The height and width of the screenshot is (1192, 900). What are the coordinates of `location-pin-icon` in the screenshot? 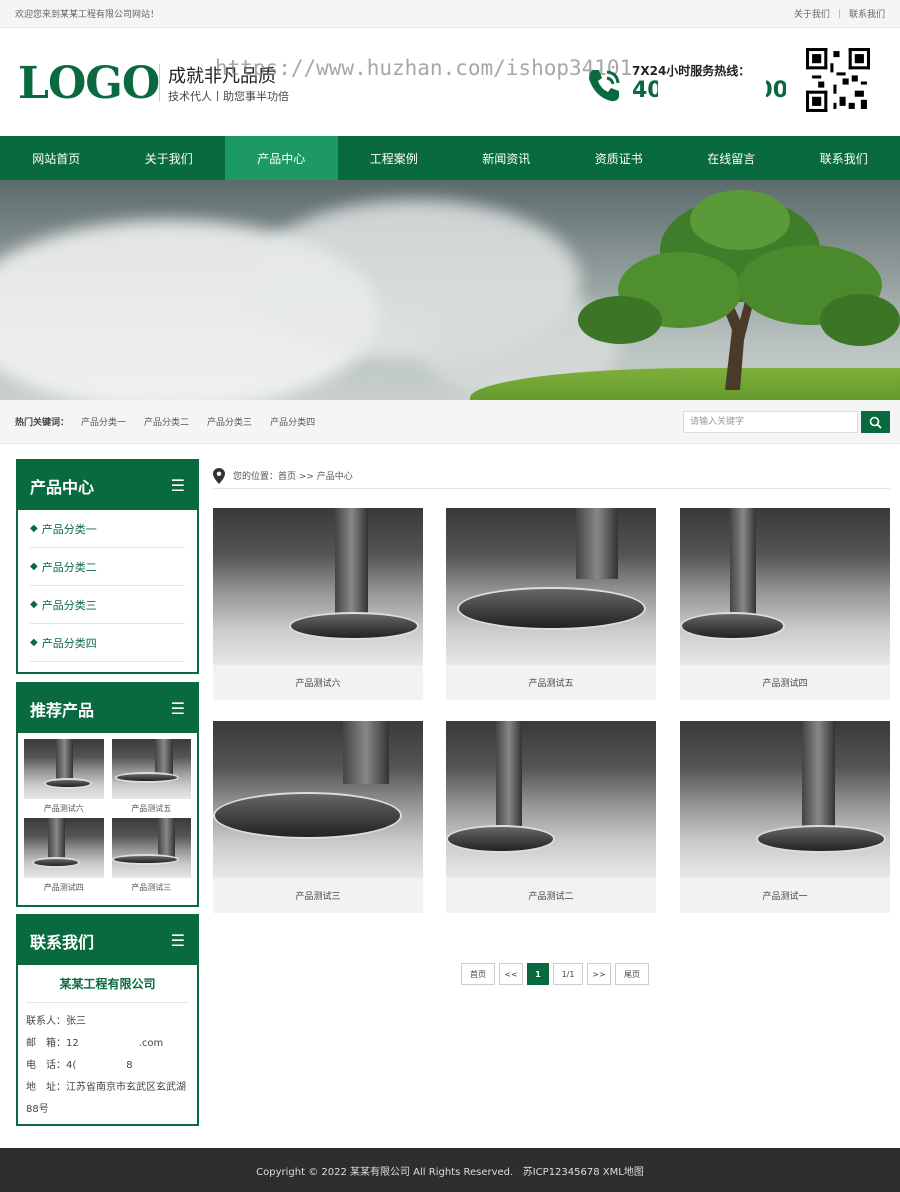 It's located at (219, 476).